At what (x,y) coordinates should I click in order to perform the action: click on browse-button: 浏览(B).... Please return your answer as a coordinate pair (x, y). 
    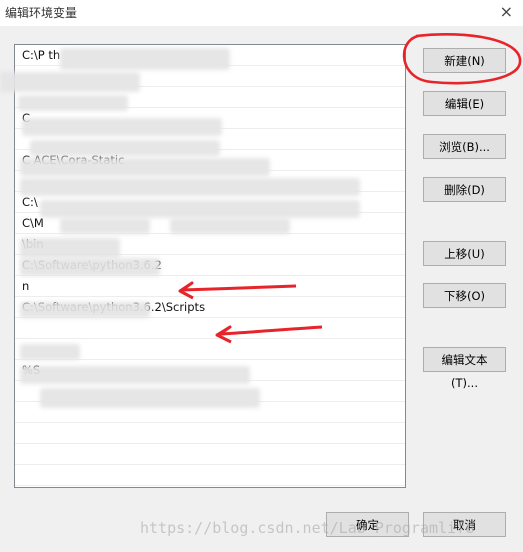
    Looking at the image, I should click on (464, 146).